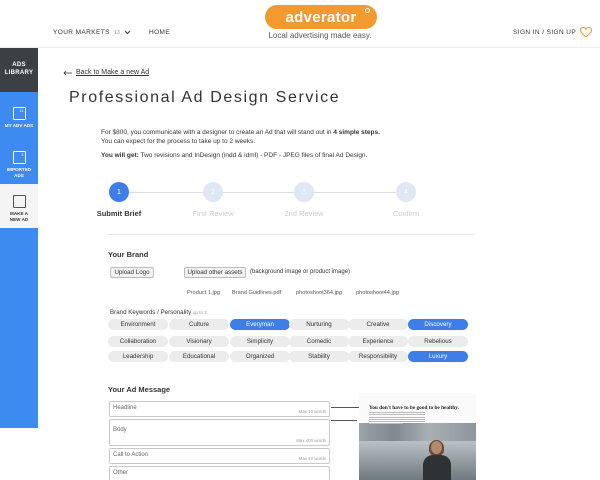 Image resolution: width=600 pixels, height=480 pixels. Describe the element at coordinates (312, 411) in the screenshot. I see `headline-limit: Max 10 words` at that location.